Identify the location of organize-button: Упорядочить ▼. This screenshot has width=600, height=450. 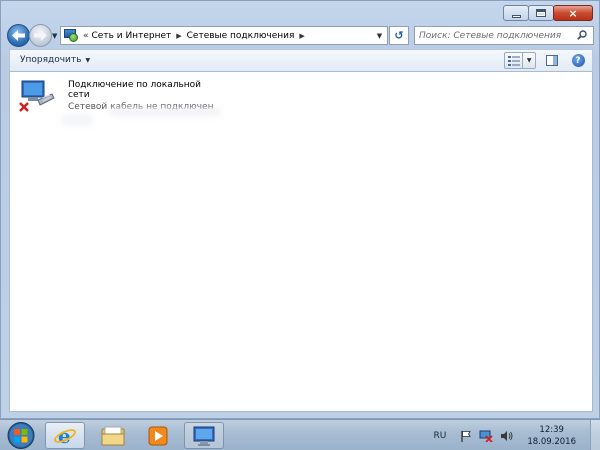
(55, 60).